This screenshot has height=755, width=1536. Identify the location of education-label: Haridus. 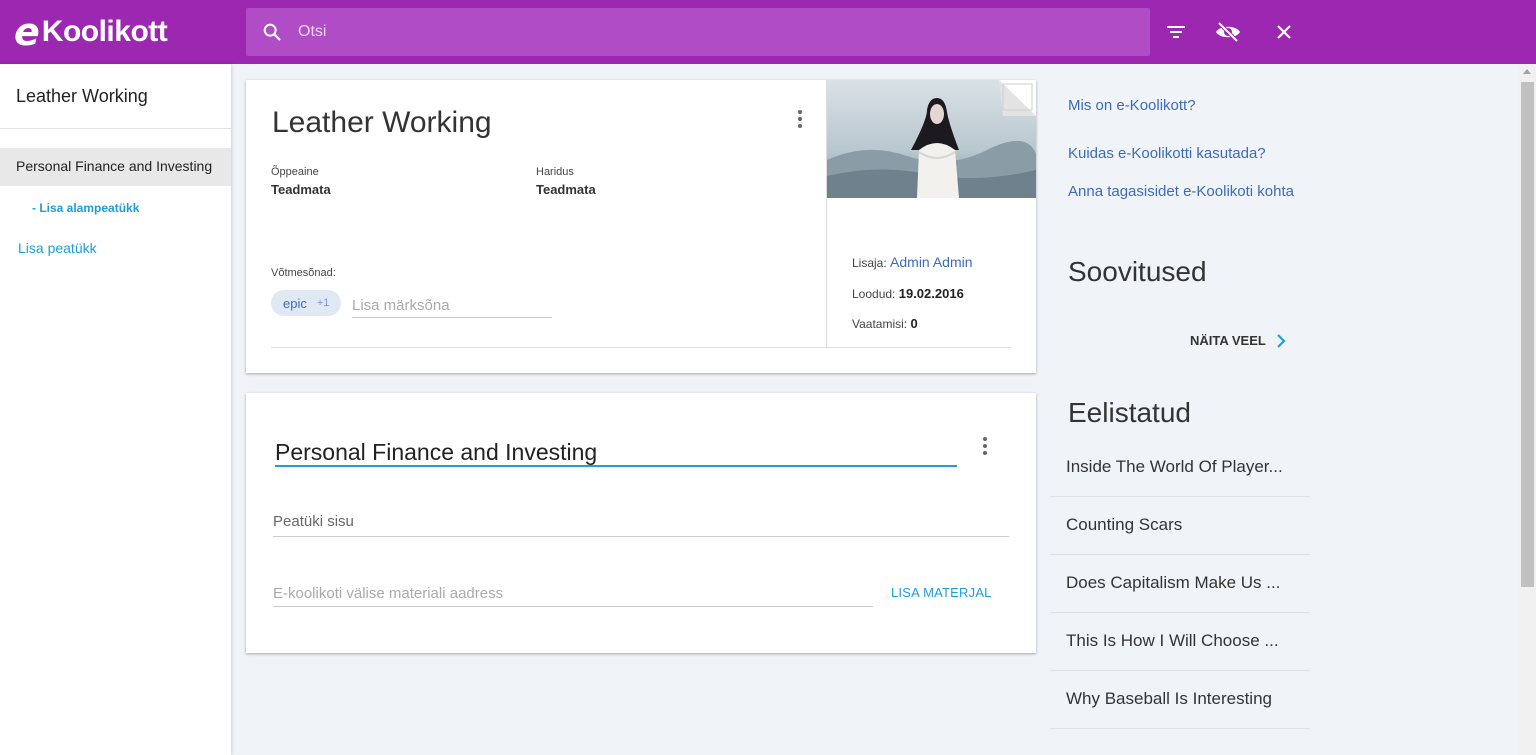
(555, 172).